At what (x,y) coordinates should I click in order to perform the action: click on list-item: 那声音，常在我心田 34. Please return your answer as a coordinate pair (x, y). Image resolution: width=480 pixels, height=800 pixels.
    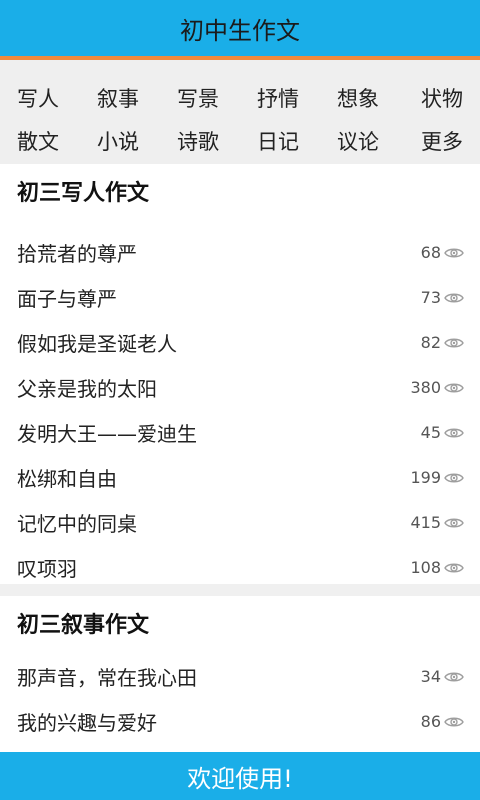
    Looking at the image, I should click on (240, 676).